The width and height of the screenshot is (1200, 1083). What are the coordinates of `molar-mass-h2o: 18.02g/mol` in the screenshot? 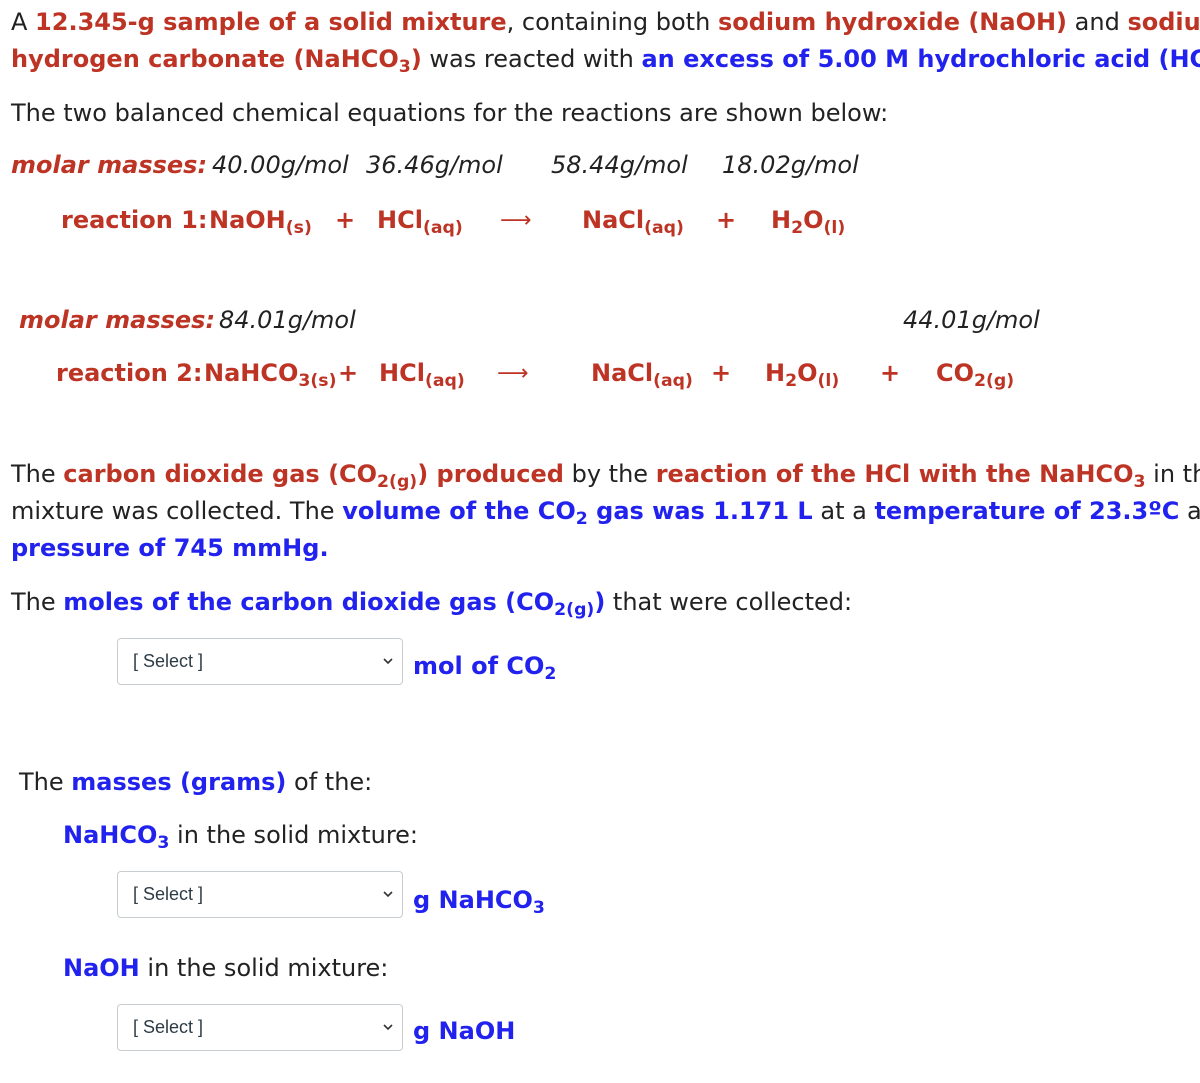 It's located at (790, 165).